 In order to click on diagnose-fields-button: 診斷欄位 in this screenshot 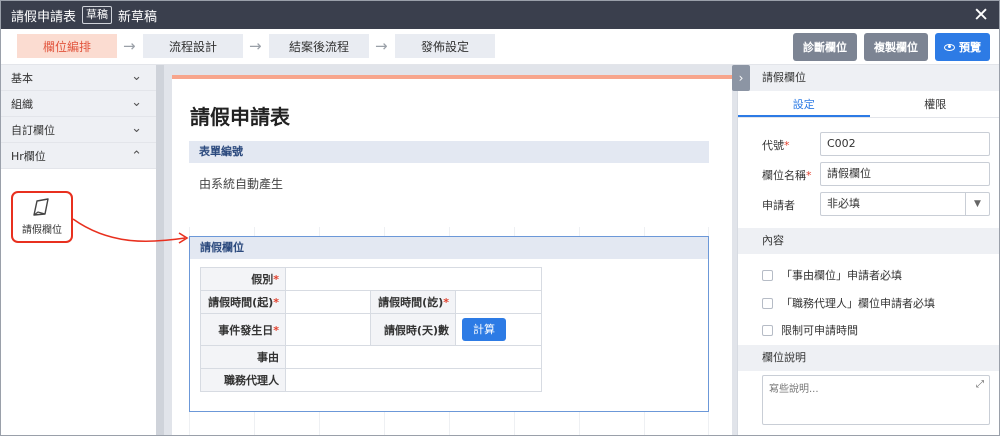, I will do `click(825, 47)`.